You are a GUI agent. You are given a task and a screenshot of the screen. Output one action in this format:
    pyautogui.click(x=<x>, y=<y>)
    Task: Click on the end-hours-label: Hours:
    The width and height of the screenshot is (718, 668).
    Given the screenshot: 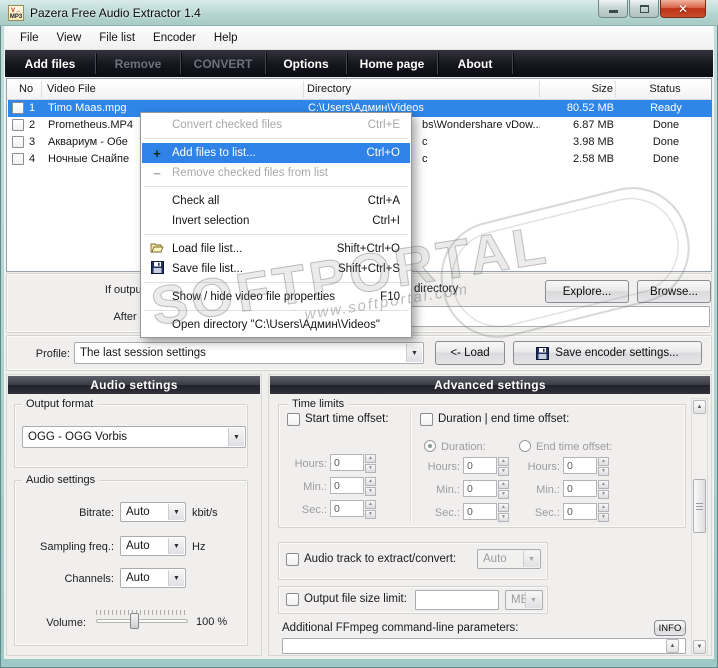 What is the action you would take?
    pyautogui.click(x=543, y=467)
    